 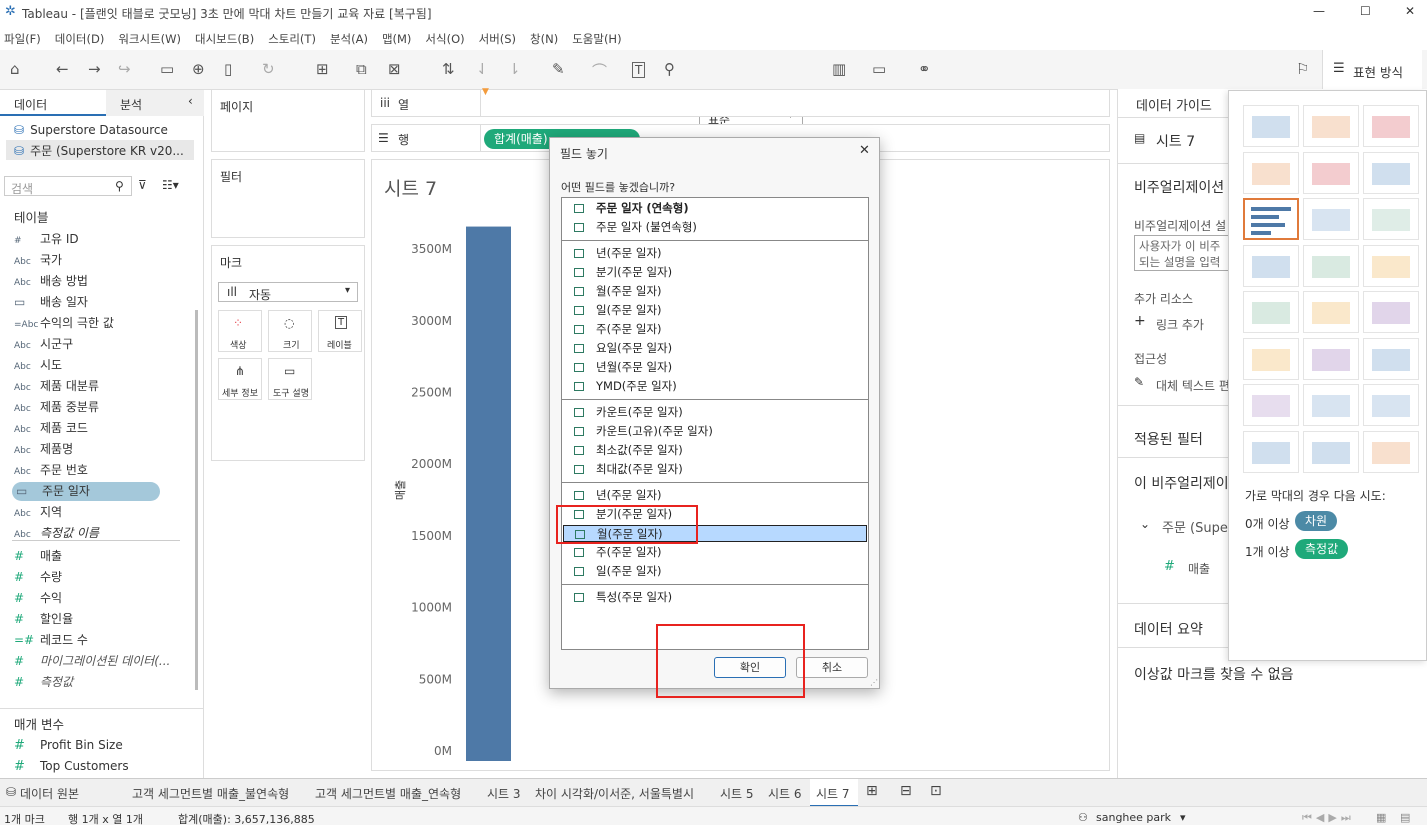 What do you see at coordinates (618, 291) in the screenshot?
I see `field-option: 월(주문 일자)` at bounding box center [618, 291].